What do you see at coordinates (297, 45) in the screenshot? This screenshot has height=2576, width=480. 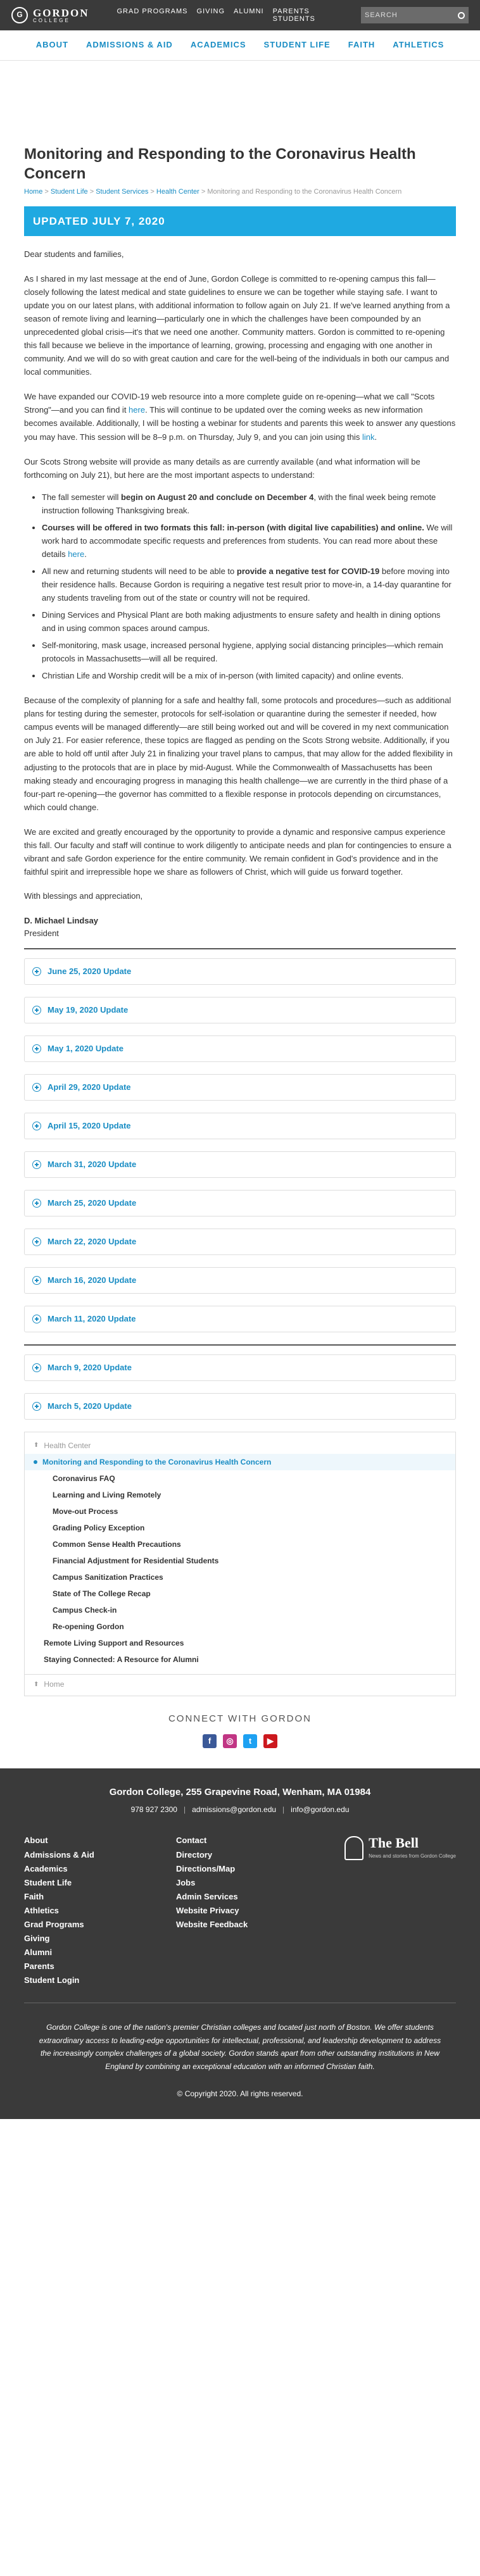 I see `nav-student-life: STUDENT LIFE` at bounding box center [297, 45].